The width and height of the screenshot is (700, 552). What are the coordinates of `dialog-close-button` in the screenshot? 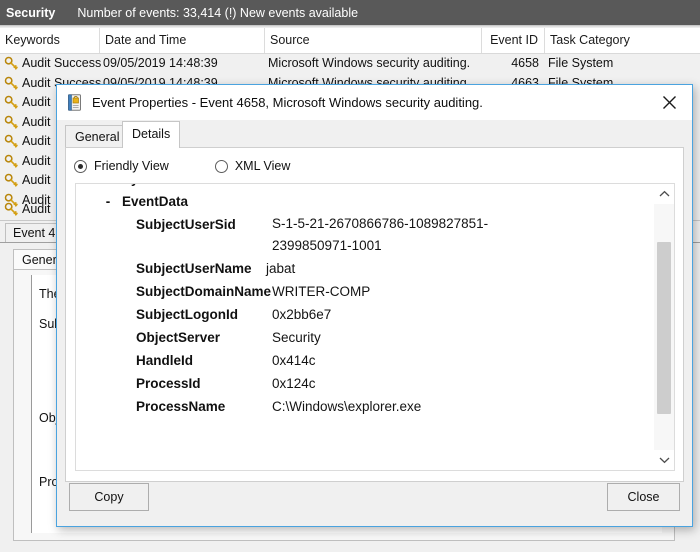 It's located at (669, 102).